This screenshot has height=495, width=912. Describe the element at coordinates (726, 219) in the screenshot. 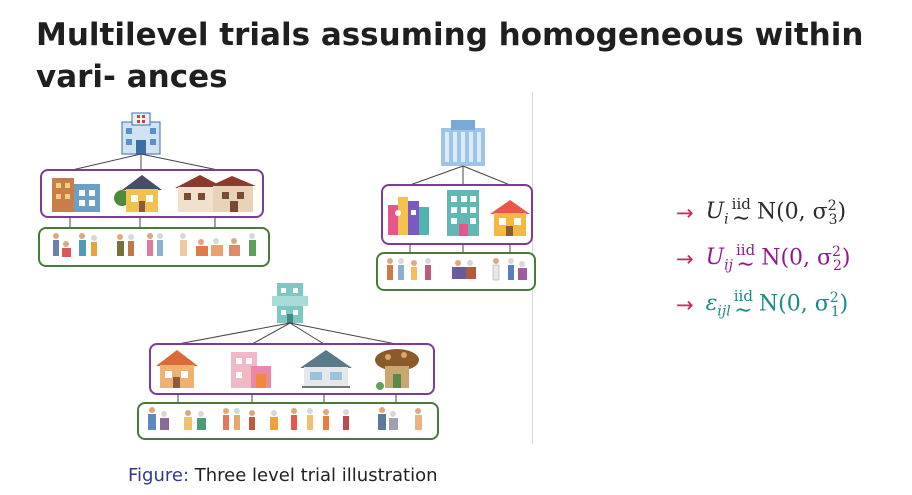

I see `eq-sub: i` at that location.